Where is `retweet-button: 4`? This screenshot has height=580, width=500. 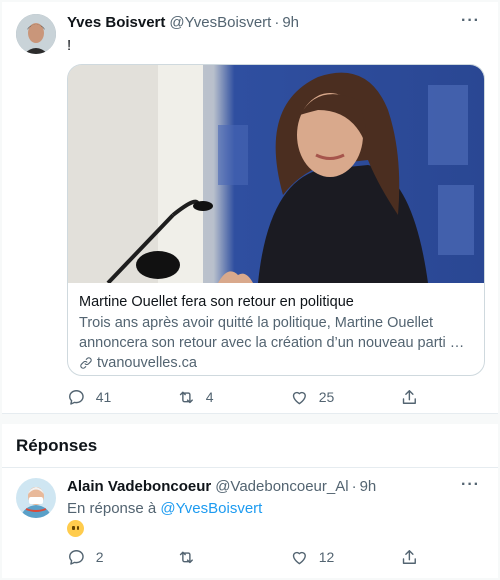
retweet-button: 4 is located at coordinates (195, 397).